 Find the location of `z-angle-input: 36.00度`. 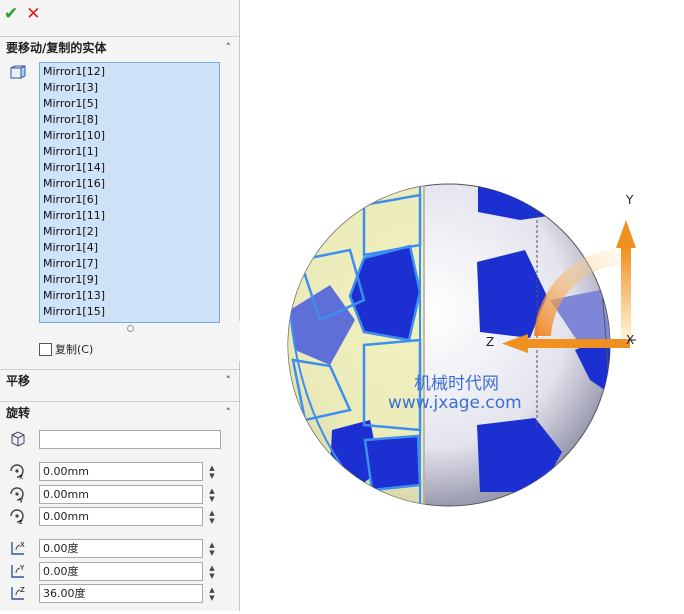

z-angle-input: 36.00度 is located at coordinates (121, 593).